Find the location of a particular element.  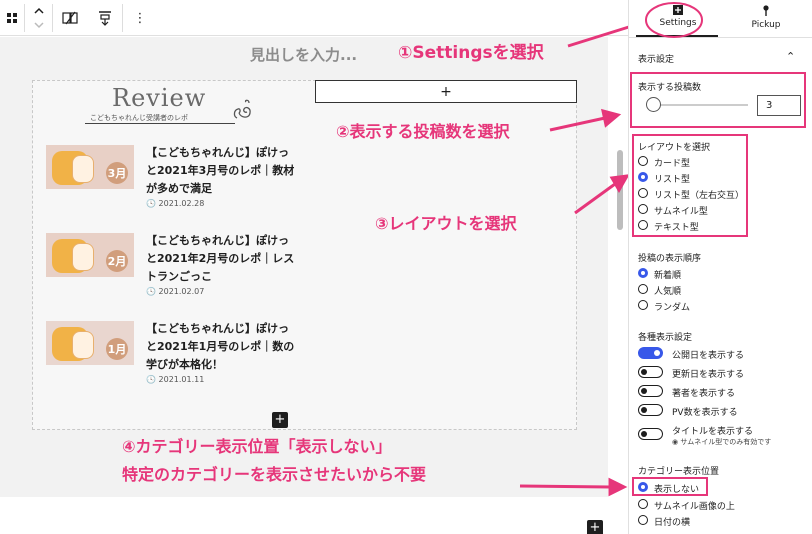

highlight-circle is located at coordinates (674, 20).